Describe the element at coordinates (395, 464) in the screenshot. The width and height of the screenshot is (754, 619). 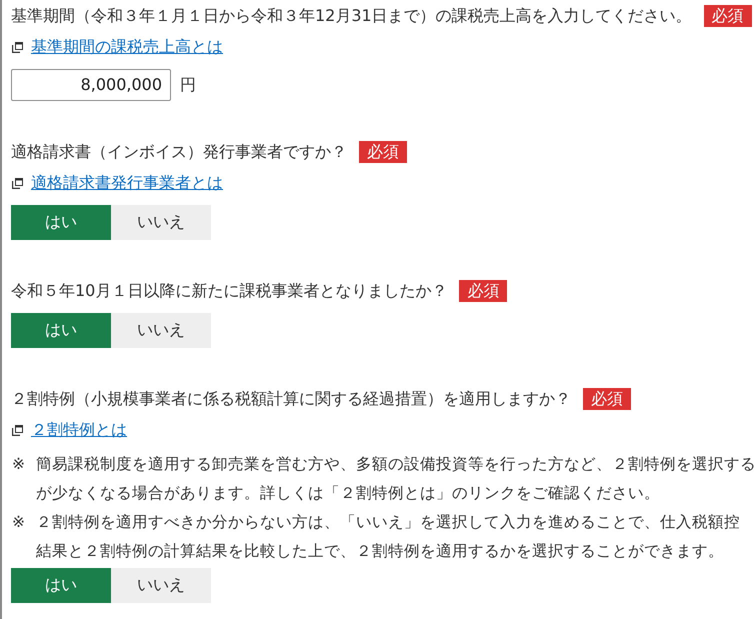
I see `note-text: 簡易課税制度を適用する卸売業を営む方や、多額の設備投資等を行った方など、２割特例を選択する` at that location.